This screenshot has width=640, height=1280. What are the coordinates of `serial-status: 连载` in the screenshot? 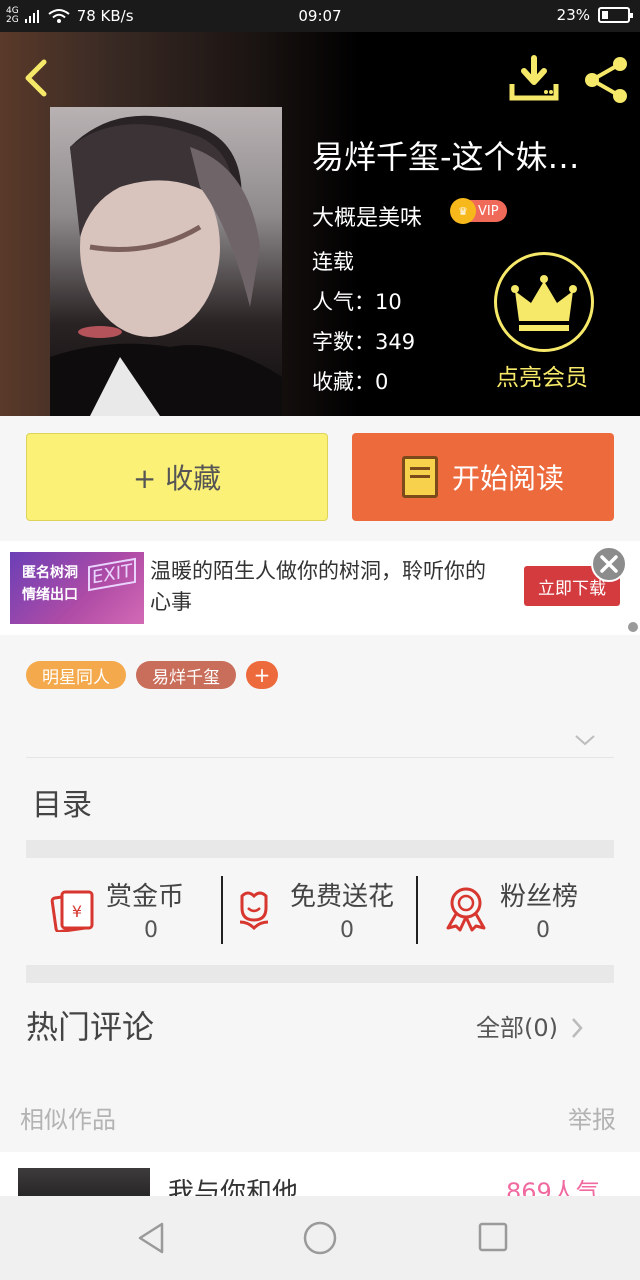 It's located at (333, 262).